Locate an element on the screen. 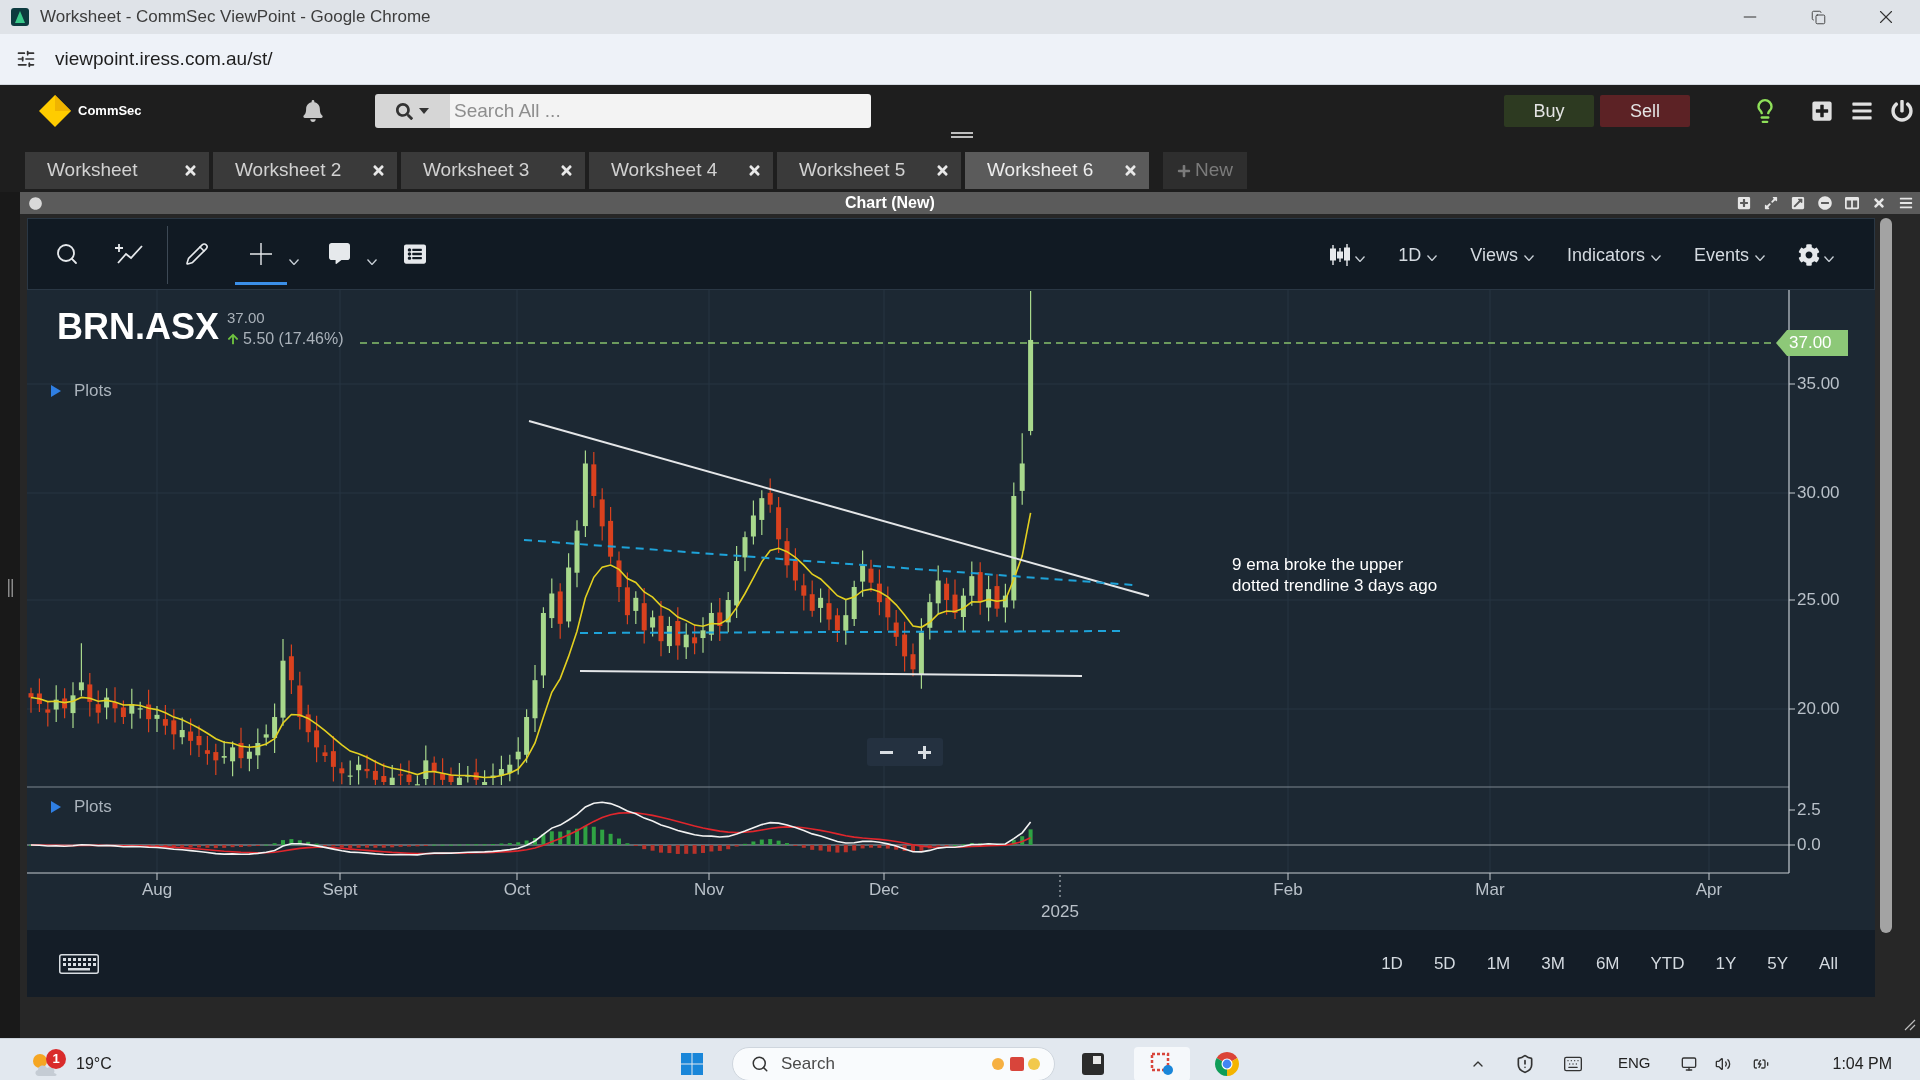 This screenshot has width=1920, height=1080. app-icon is located at coordinates (1093, 1063).